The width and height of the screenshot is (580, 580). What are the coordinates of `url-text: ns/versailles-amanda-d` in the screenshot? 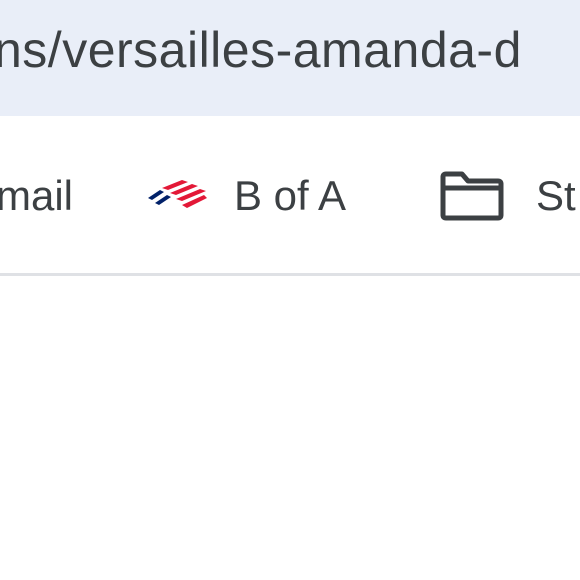 It's located at (261, 50).